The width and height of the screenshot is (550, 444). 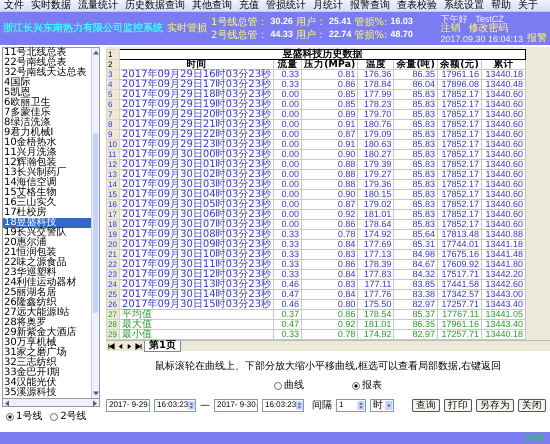 What do you see at coordinates (138, 346) in the screenshot?
I see `last-page-icon` at bounding box center [138, 346].